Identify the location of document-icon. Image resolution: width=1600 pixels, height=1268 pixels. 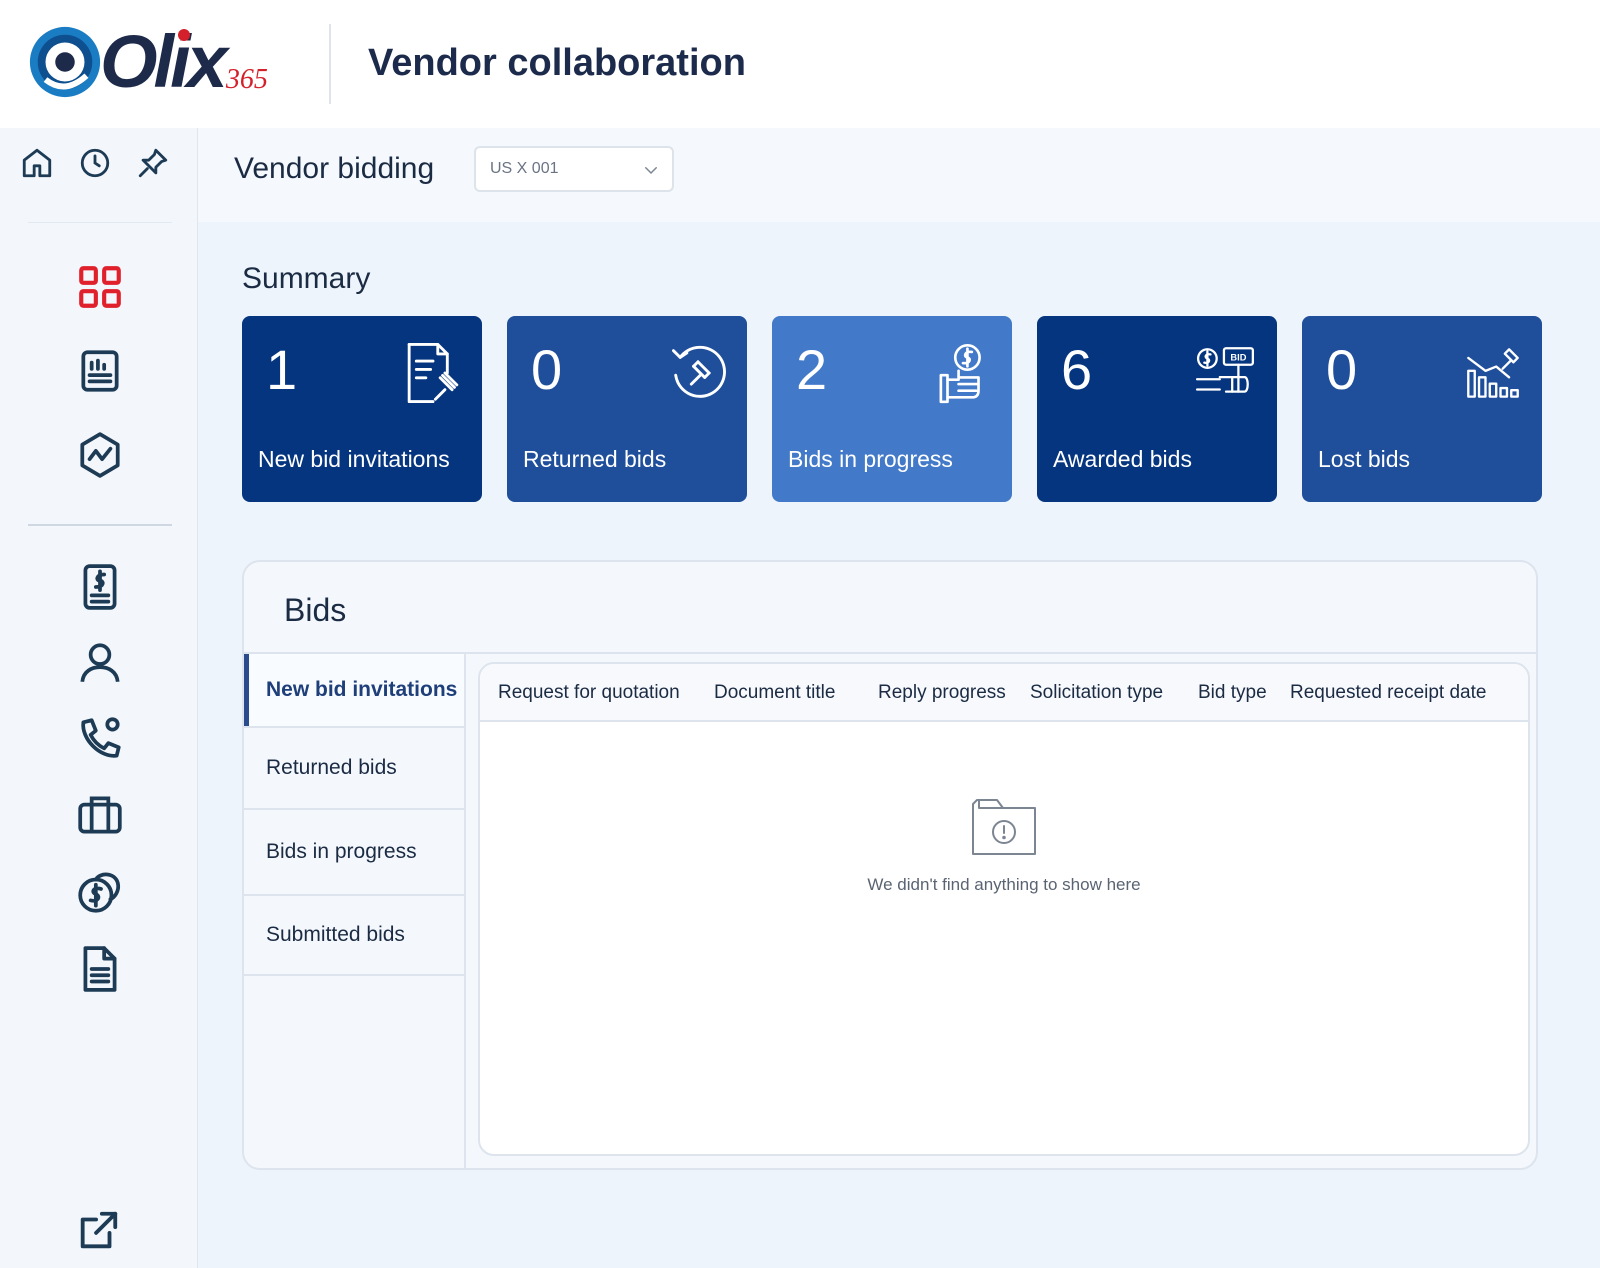
(100, 969).